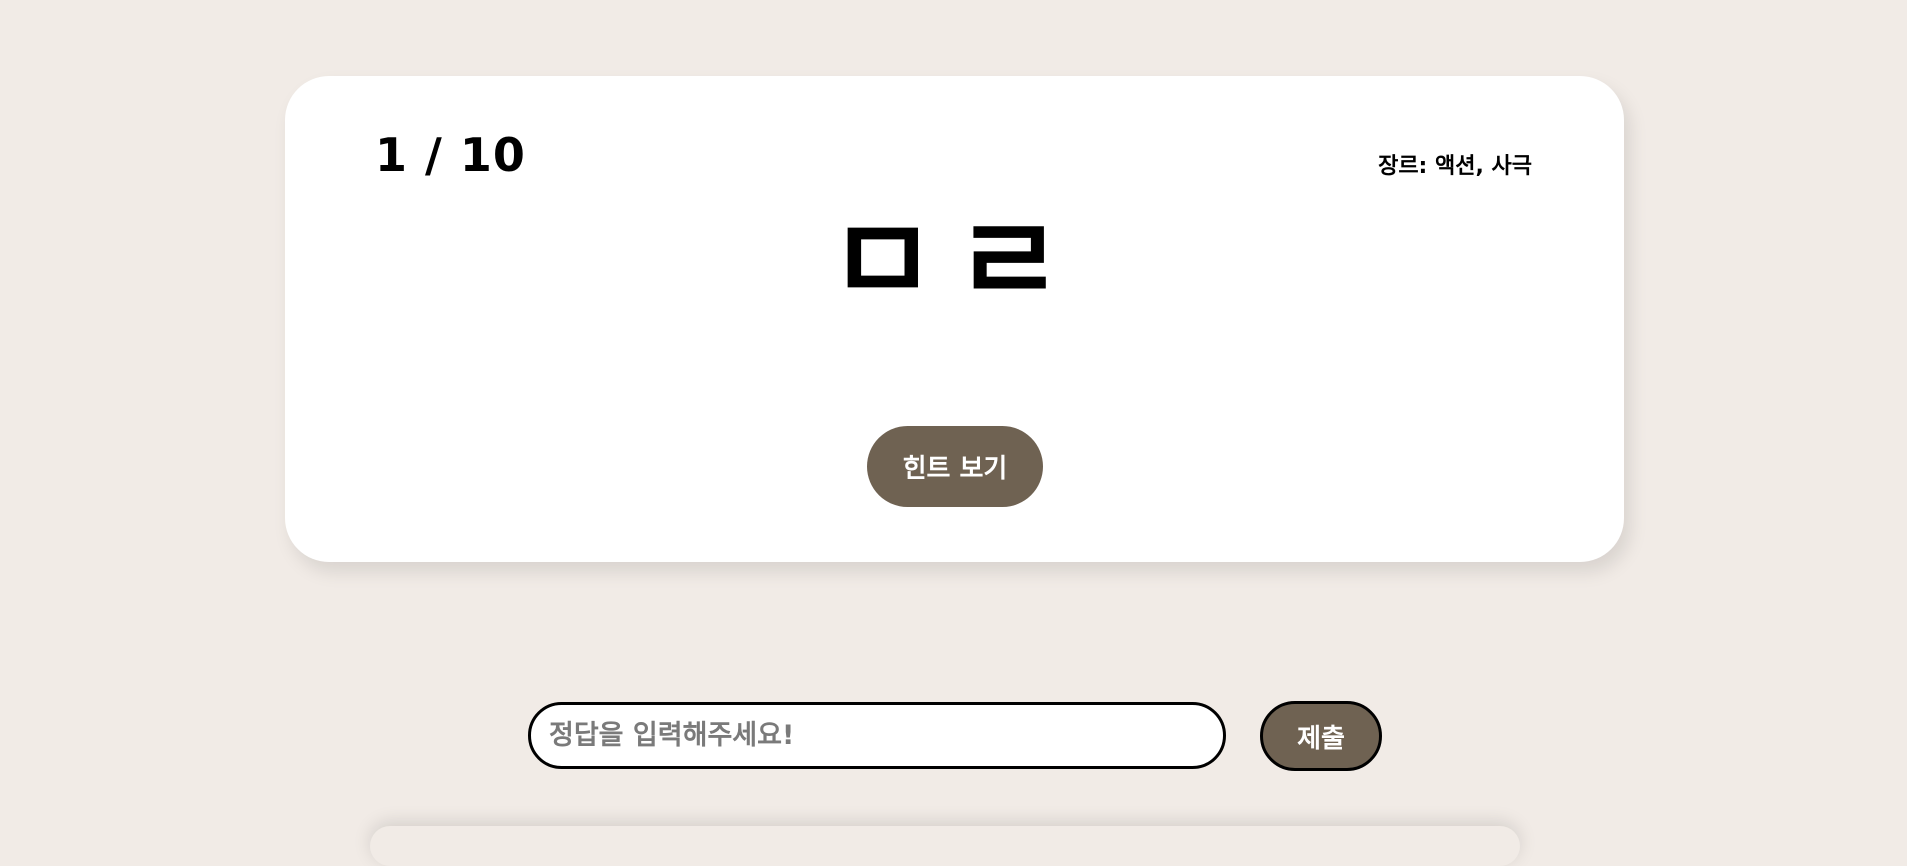  Describe the element at coordinates (1455, 166) in the screenshot. I see `genre-label: 장르: 액션, 사극` at that location.